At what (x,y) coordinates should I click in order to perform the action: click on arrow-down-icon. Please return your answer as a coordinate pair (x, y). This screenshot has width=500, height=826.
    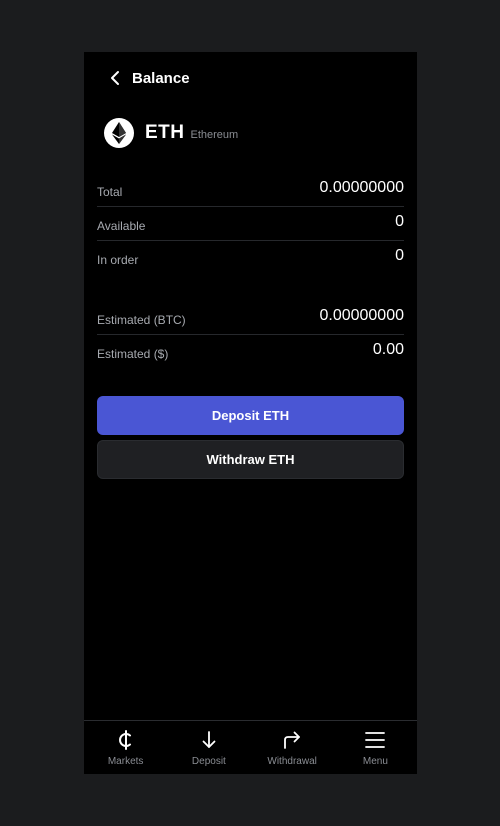
    Looking at the image, I should click on (209, 740).